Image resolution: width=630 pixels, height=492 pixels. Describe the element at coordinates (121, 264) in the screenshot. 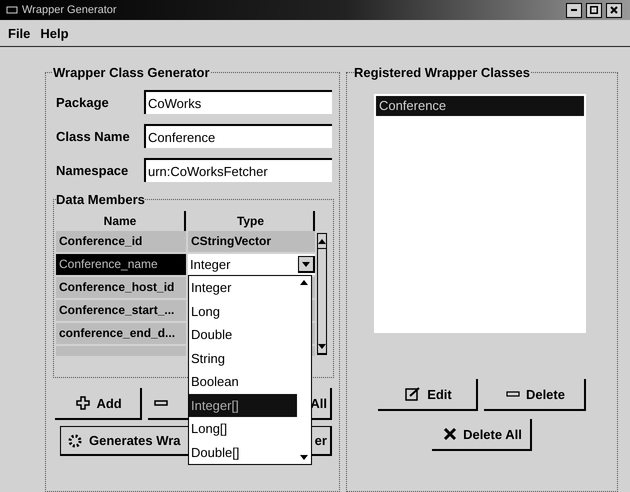

I see `table-cell: Conference_name` at that location.